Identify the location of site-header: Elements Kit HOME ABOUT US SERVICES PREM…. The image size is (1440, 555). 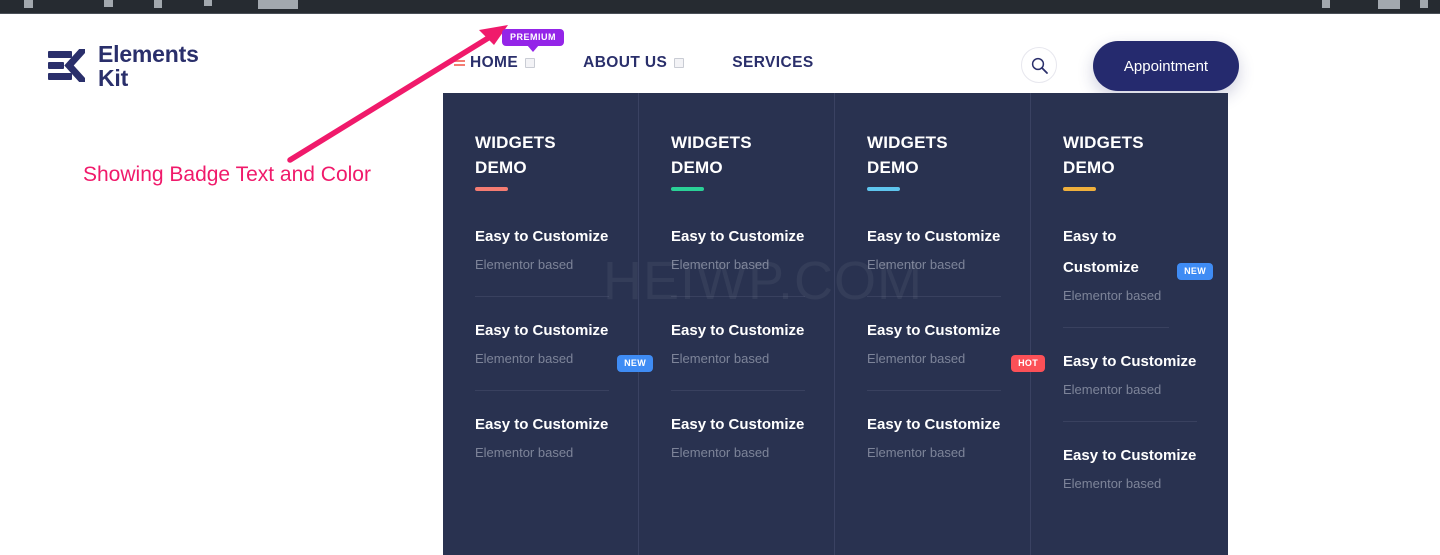
(720, 54).